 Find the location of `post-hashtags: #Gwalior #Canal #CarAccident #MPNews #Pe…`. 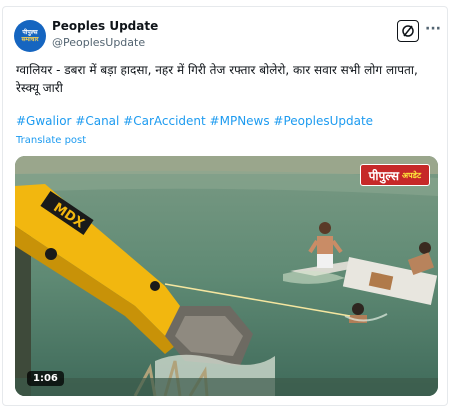

post-hashtags: #Gwalior #Canal #CarAccident #MPNews #Pe… is located at coordinates (194, 121).